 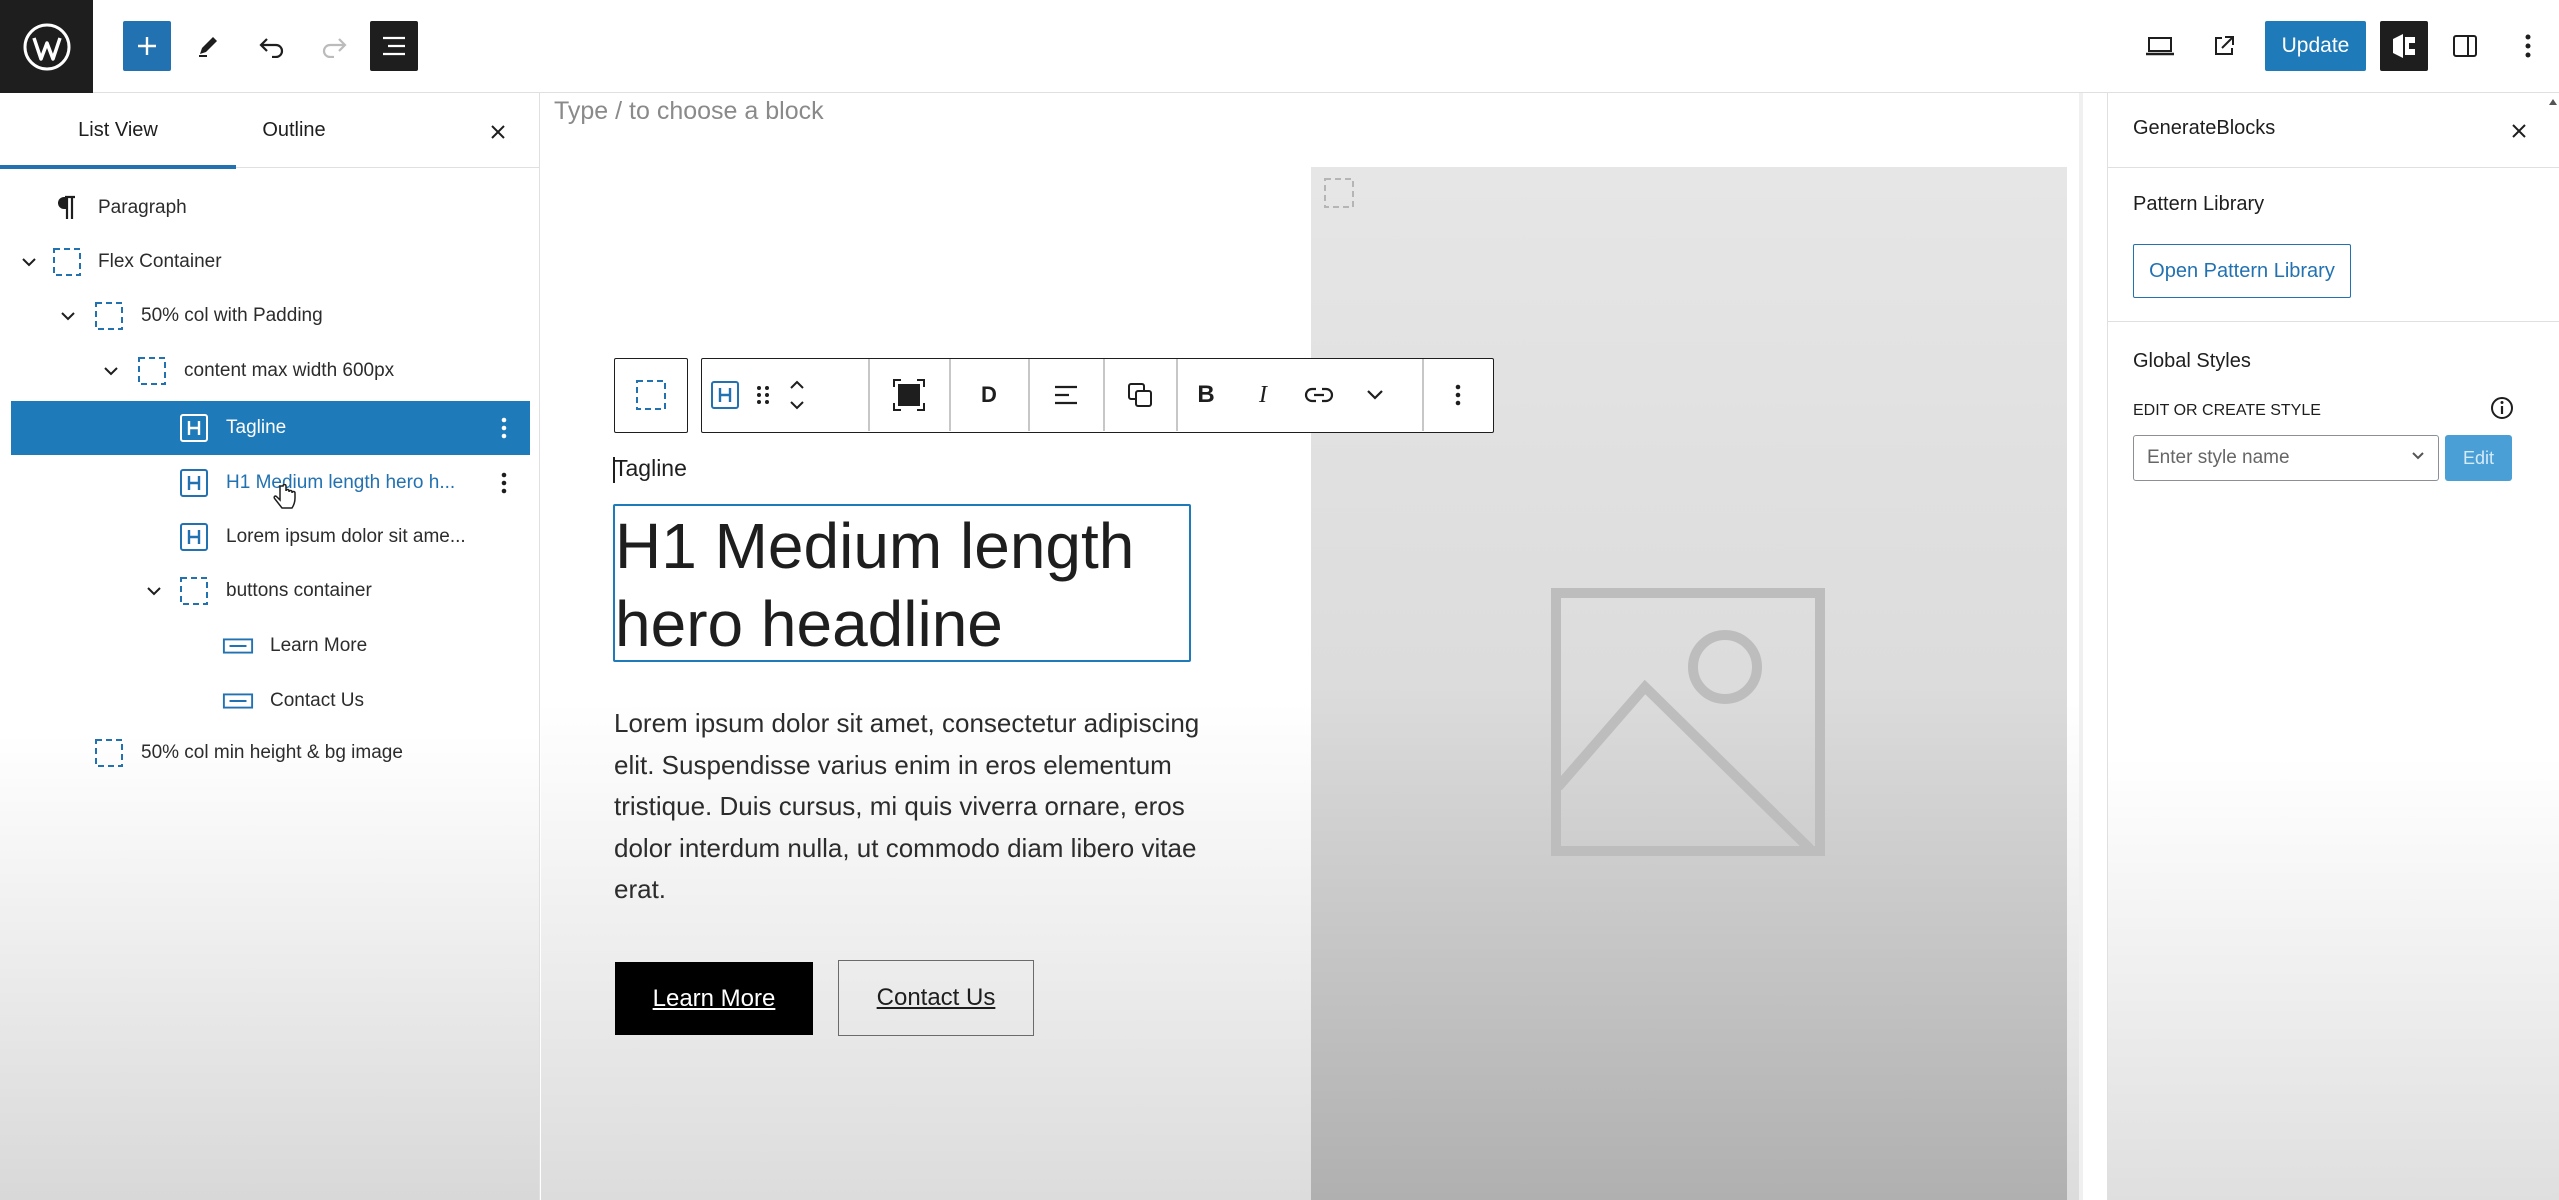 I want to click on hero-headline: H1 Medium length hero headline, so click(x=902, y=585).